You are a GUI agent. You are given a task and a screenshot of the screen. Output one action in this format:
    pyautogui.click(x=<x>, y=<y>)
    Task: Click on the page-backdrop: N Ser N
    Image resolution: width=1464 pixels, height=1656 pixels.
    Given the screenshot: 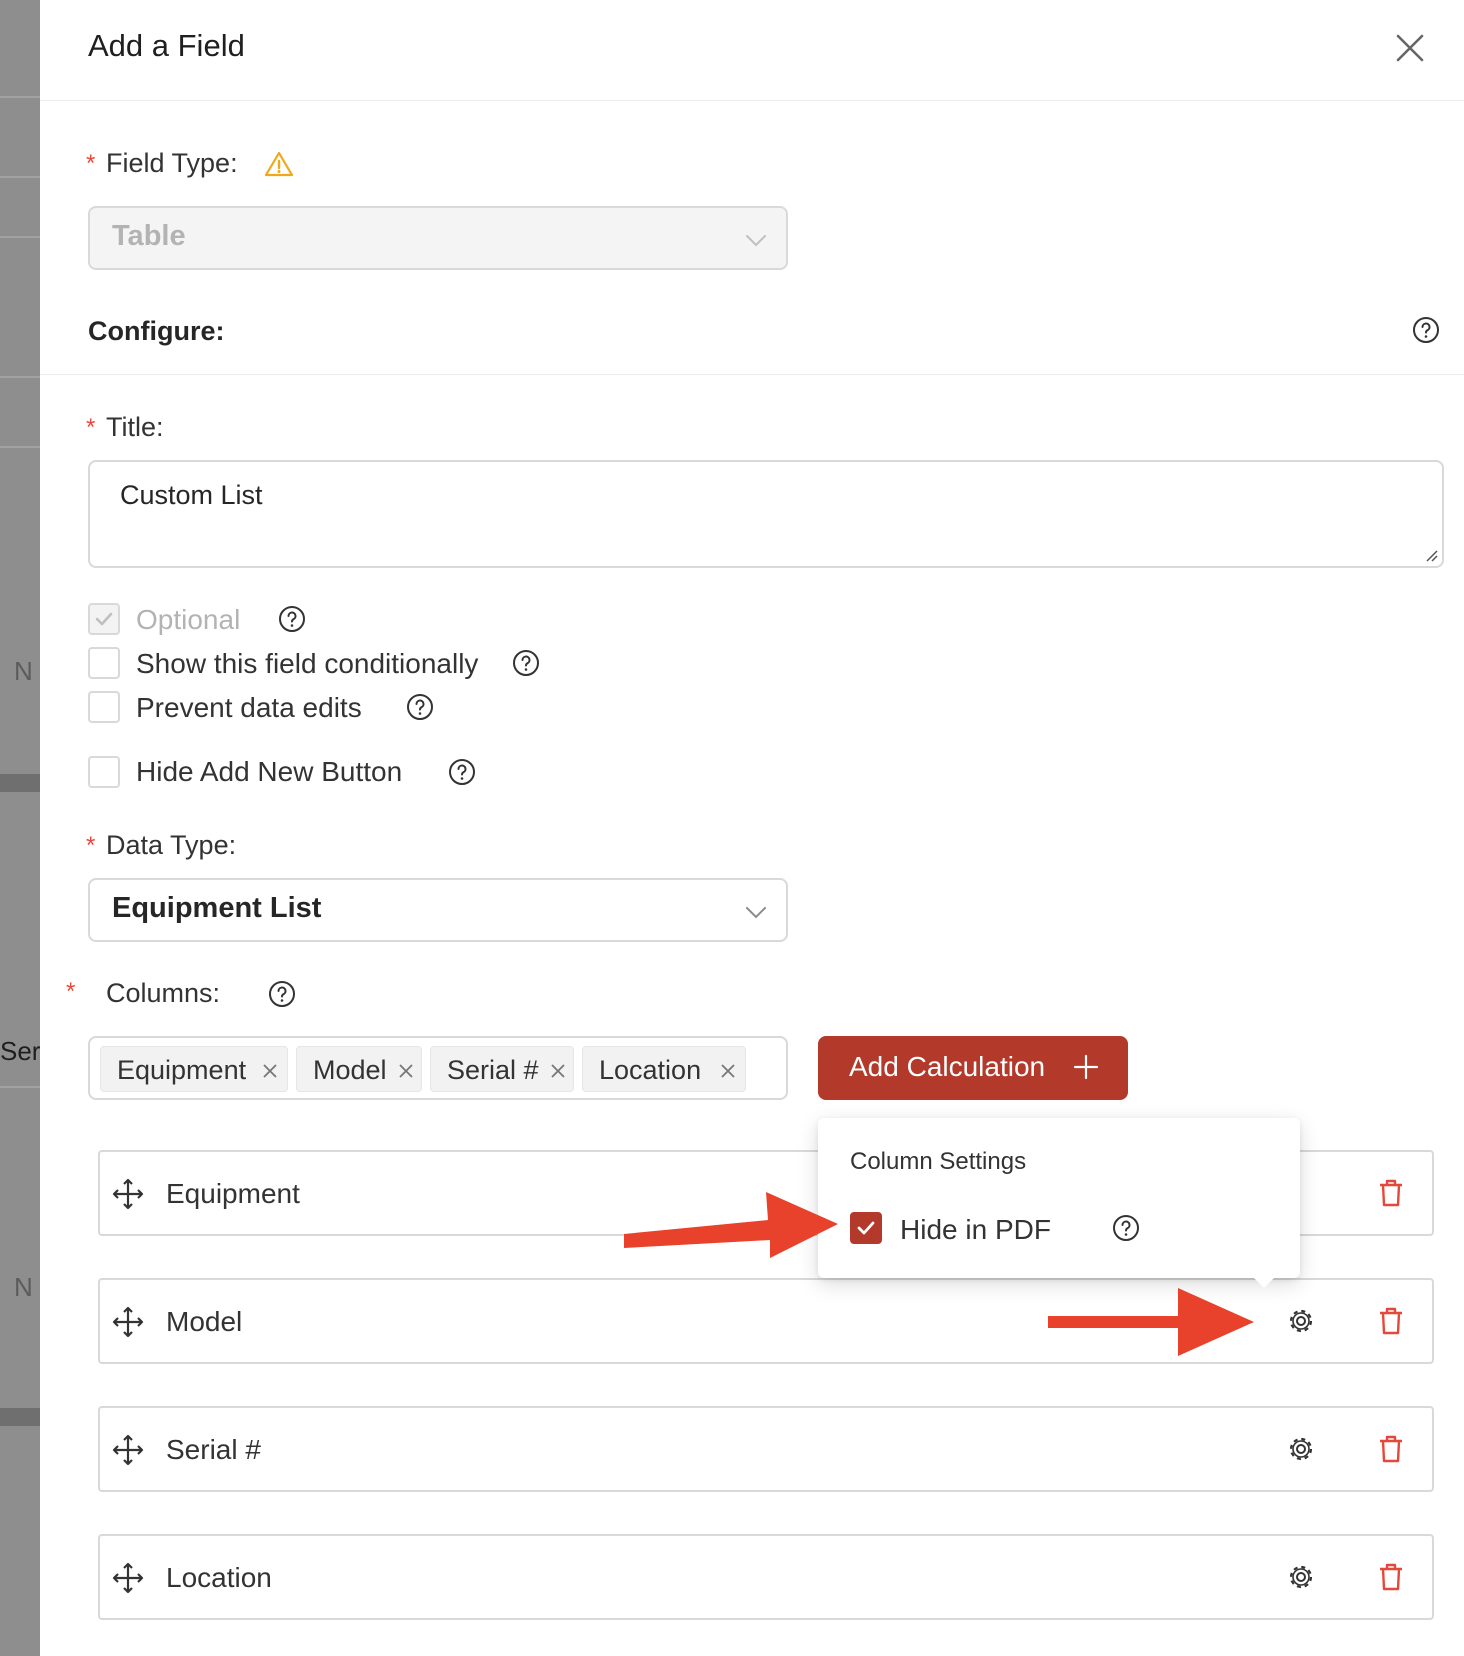 What is the action you would take?
    pyautogui.click(x=20, y=828)
    